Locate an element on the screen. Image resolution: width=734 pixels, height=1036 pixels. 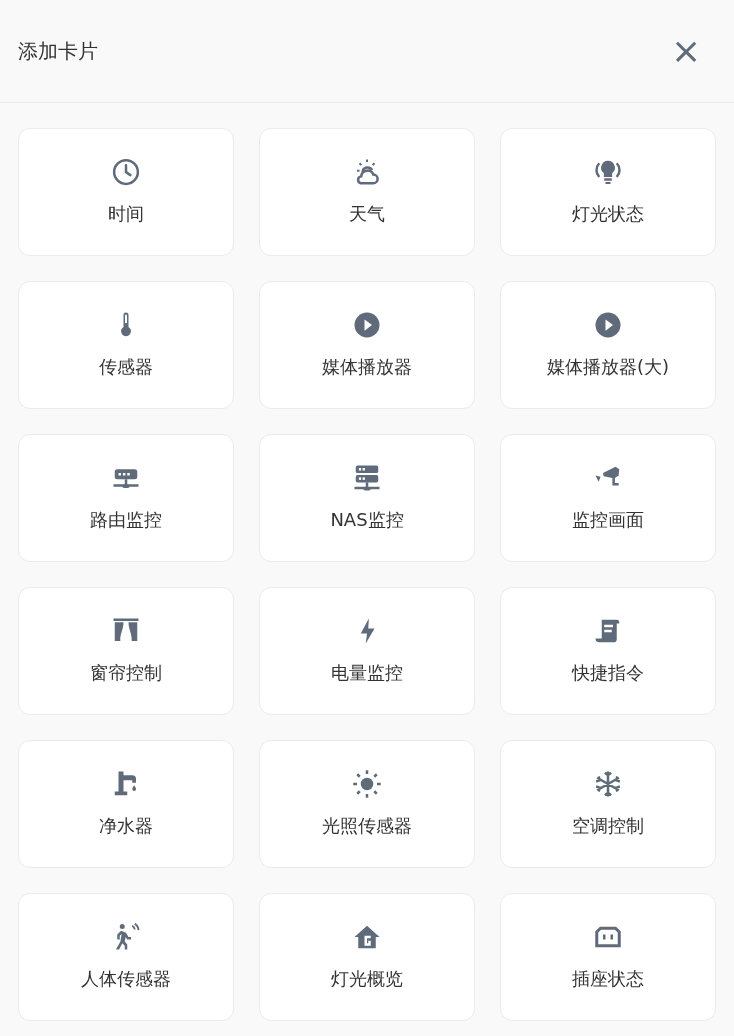
card-option: 时间 is located at coordinates (126, 192).